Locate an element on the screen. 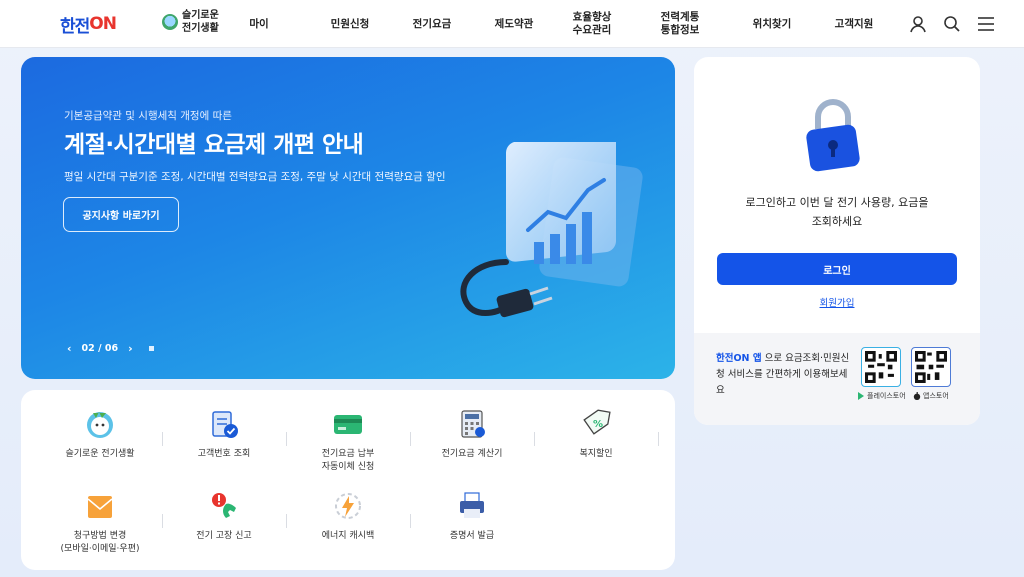  app-store-text: 앱스토어 is located at coordinates (936, 396).